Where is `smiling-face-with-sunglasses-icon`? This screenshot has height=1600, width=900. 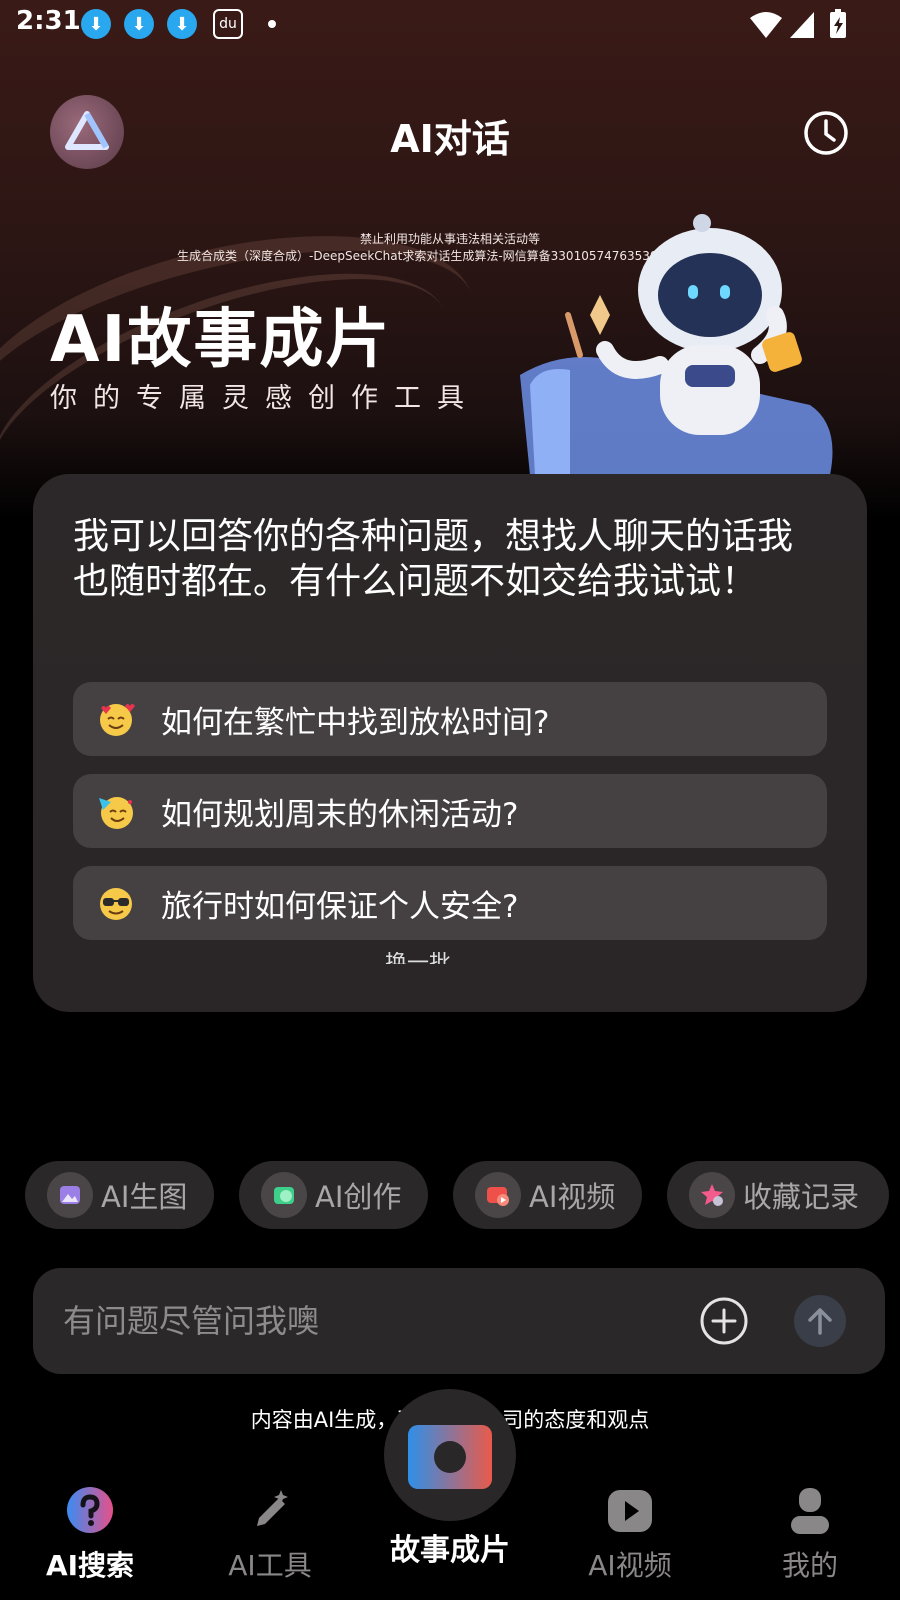
smiling-face-with-sunglasses-icon is located at coordinates (116, 904).